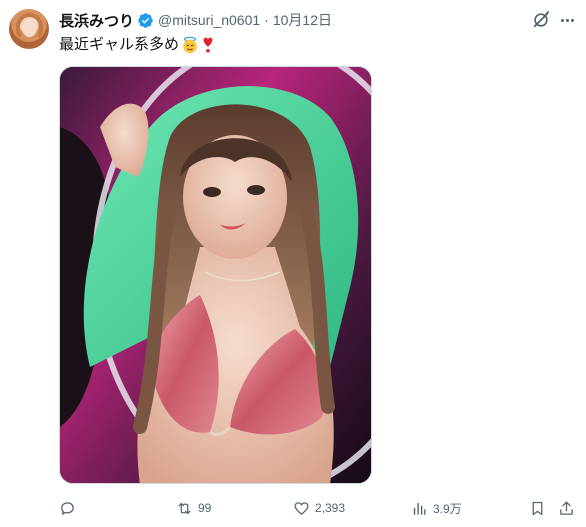  Describe the element at coordinates (567, 20) in the screenshot. I see `more-options-icon` at that location.